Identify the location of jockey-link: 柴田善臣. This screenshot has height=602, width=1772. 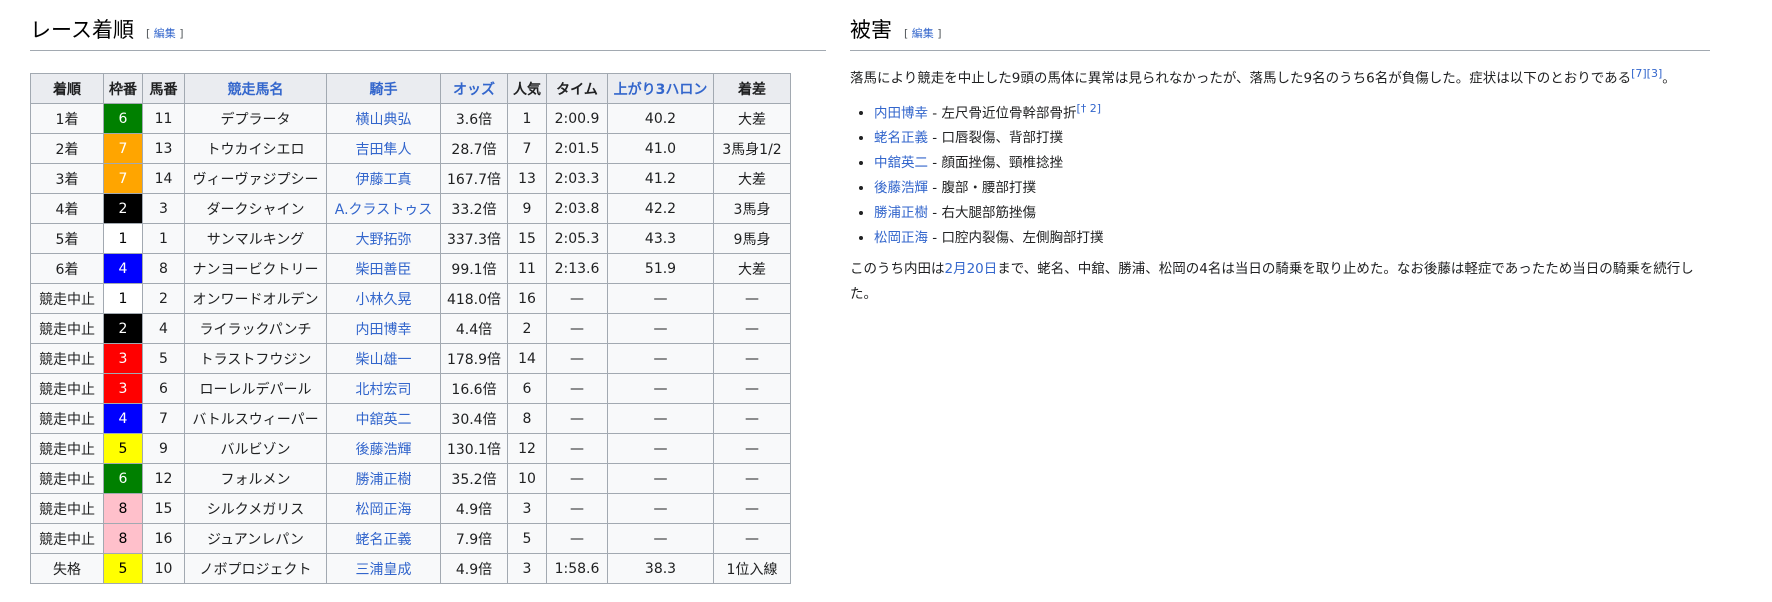
(384, 270).